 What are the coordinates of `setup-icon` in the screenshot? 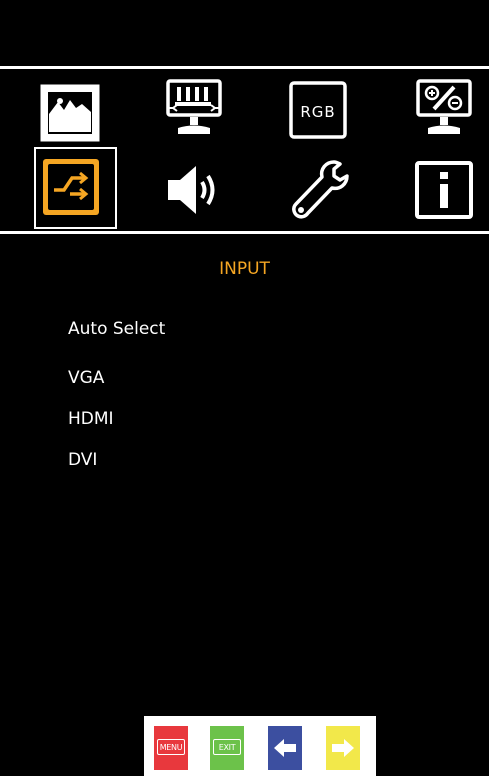 It's located at (444, 109).